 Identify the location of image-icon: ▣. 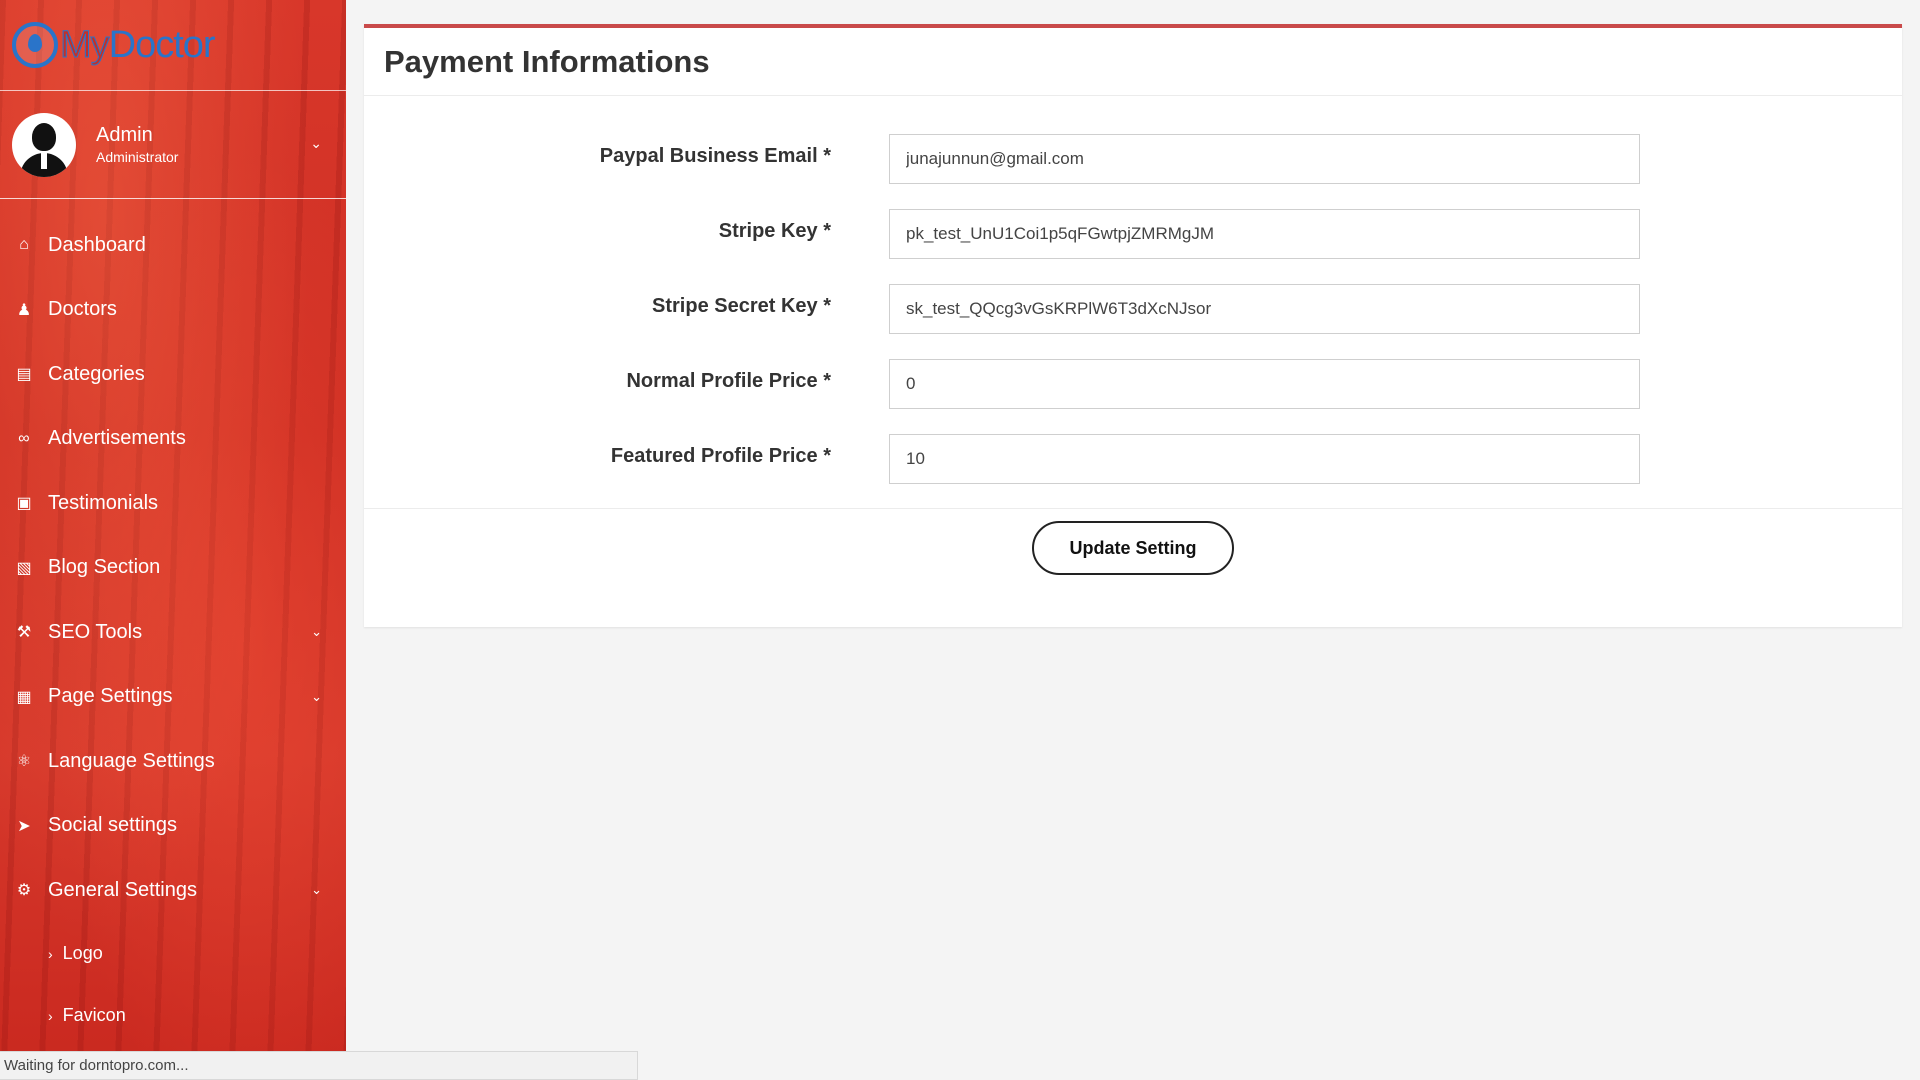
(24, 504).